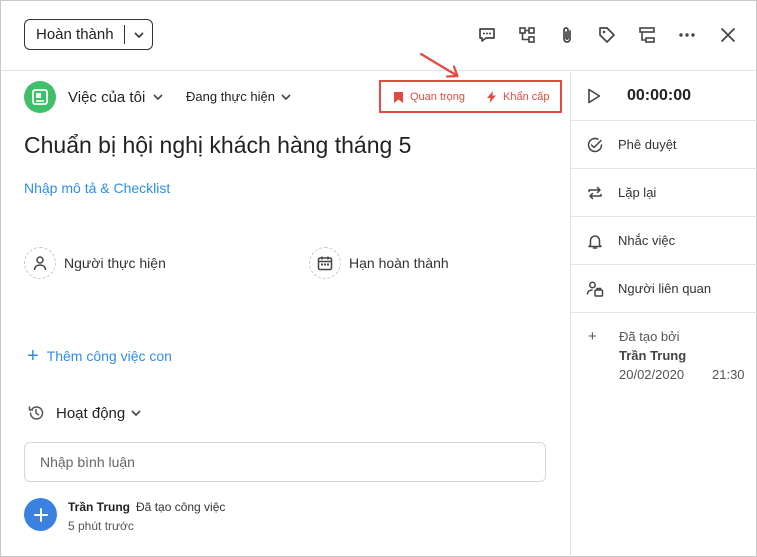 The width and height of the screenshot is (757, 557). What do you see at coordinates (653, 355) in the screenshot?
I see `created-by-user: Trần Trung` at bounding box center [653, 355].